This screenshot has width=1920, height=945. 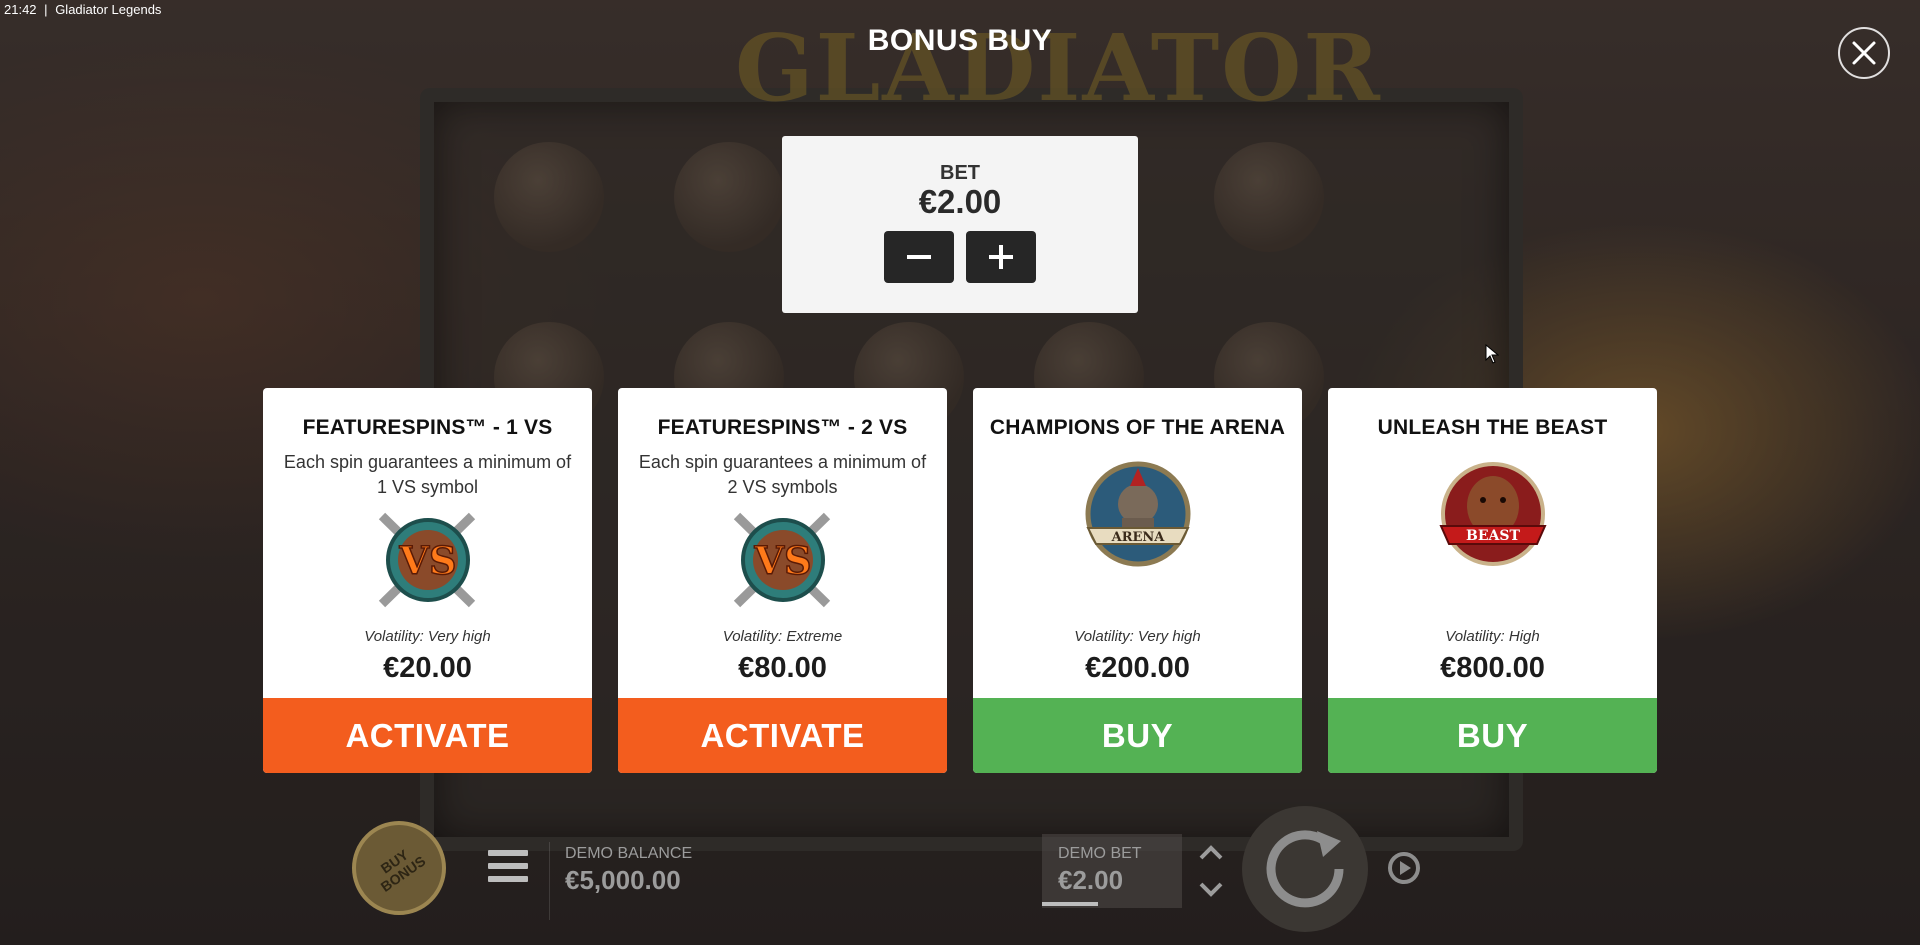 What do you see at coordinates (1137, 427) in the screenshot?
I see `card-title: CHAMPIONS OF THE ARENA` at bounding box center [1137, 427].